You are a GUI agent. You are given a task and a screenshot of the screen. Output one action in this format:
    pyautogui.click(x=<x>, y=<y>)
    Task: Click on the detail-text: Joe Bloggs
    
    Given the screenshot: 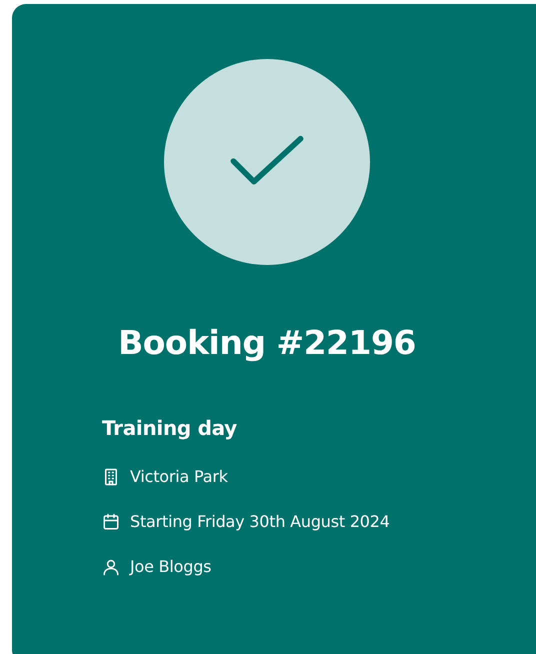 What is the action you would take?
    pyautogui.click(x=171, y=566)
    